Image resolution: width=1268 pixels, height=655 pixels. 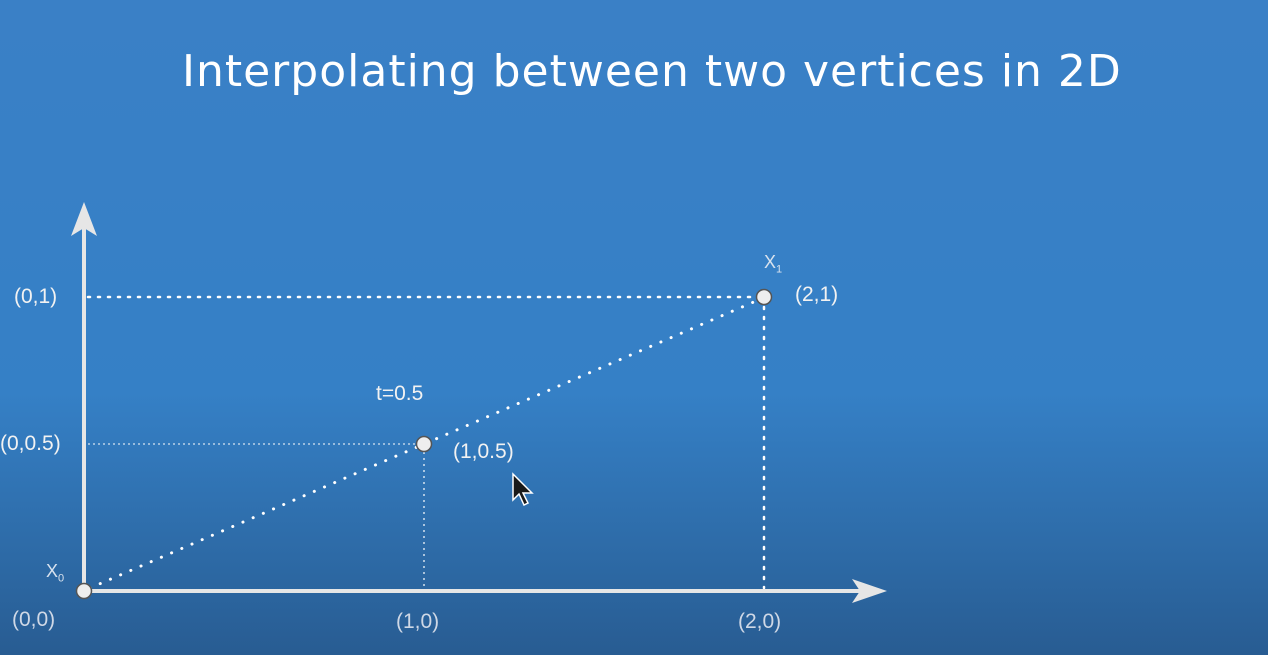 What do you see at coordinates (55, 573) in the screenshot?
I see `x0-vertex-label: X0` at bounding box center [55, 573].